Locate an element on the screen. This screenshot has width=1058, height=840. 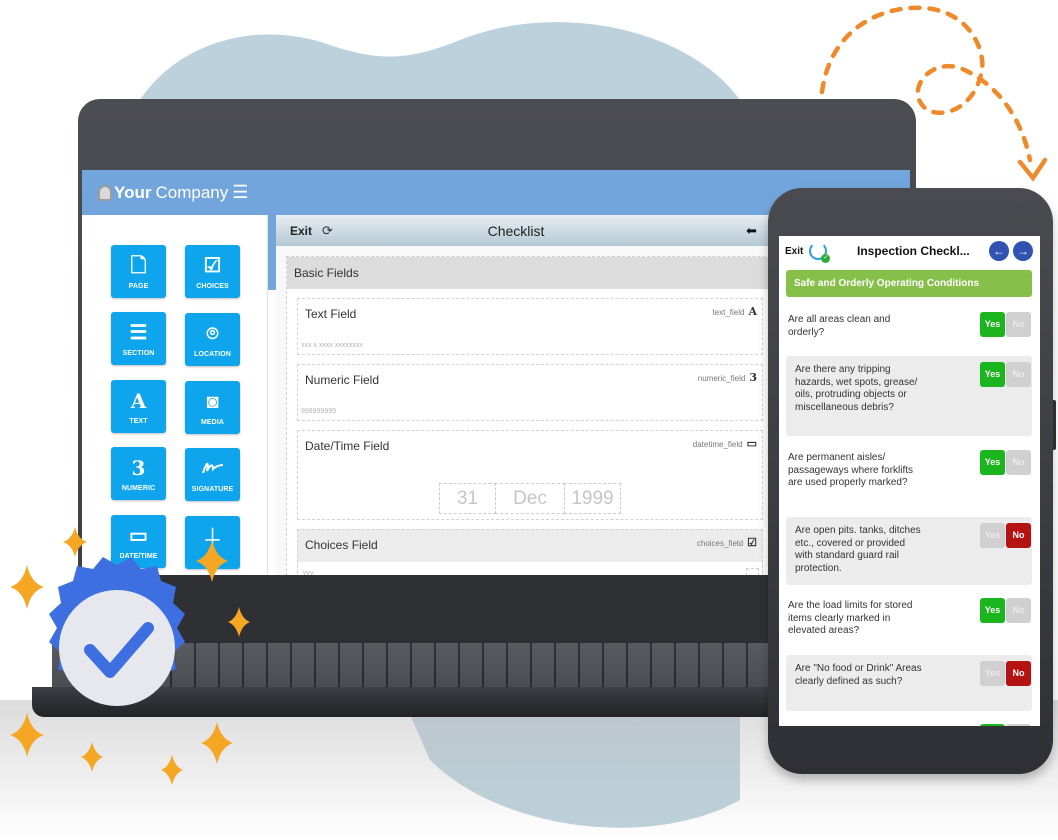
tool-more: ┼ is located at coordinates (212, 542).